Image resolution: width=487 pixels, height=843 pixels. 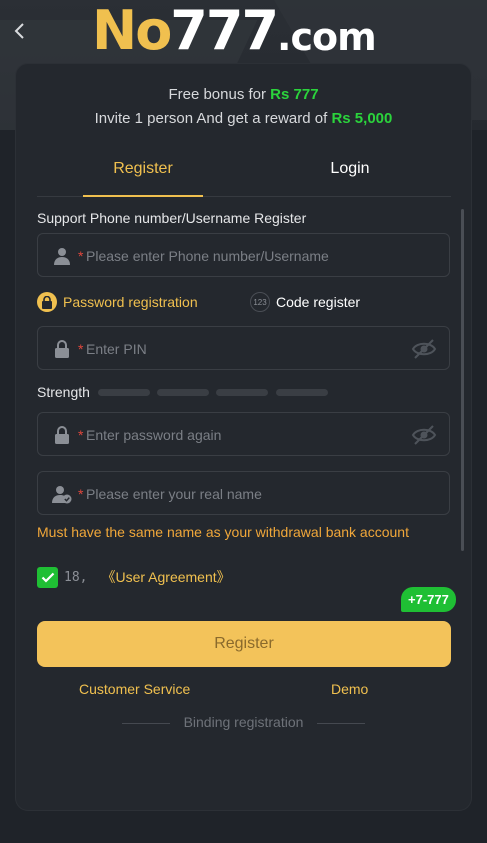 What do you see at coordinates (294, 94) in the screenshot?
I see `bonus-amount: Rs 777` at bounding box center [294, 94].